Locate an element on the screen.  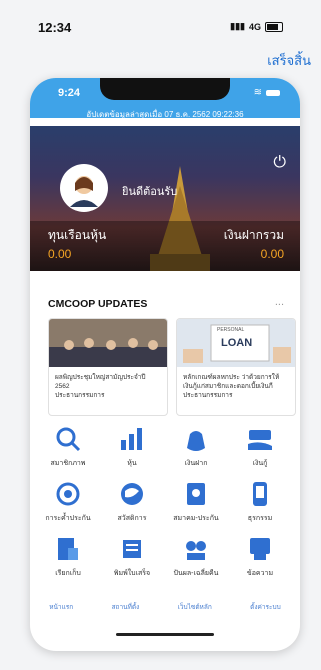
menu-item-label: ข้อความ is located at coordinates (260, 573).